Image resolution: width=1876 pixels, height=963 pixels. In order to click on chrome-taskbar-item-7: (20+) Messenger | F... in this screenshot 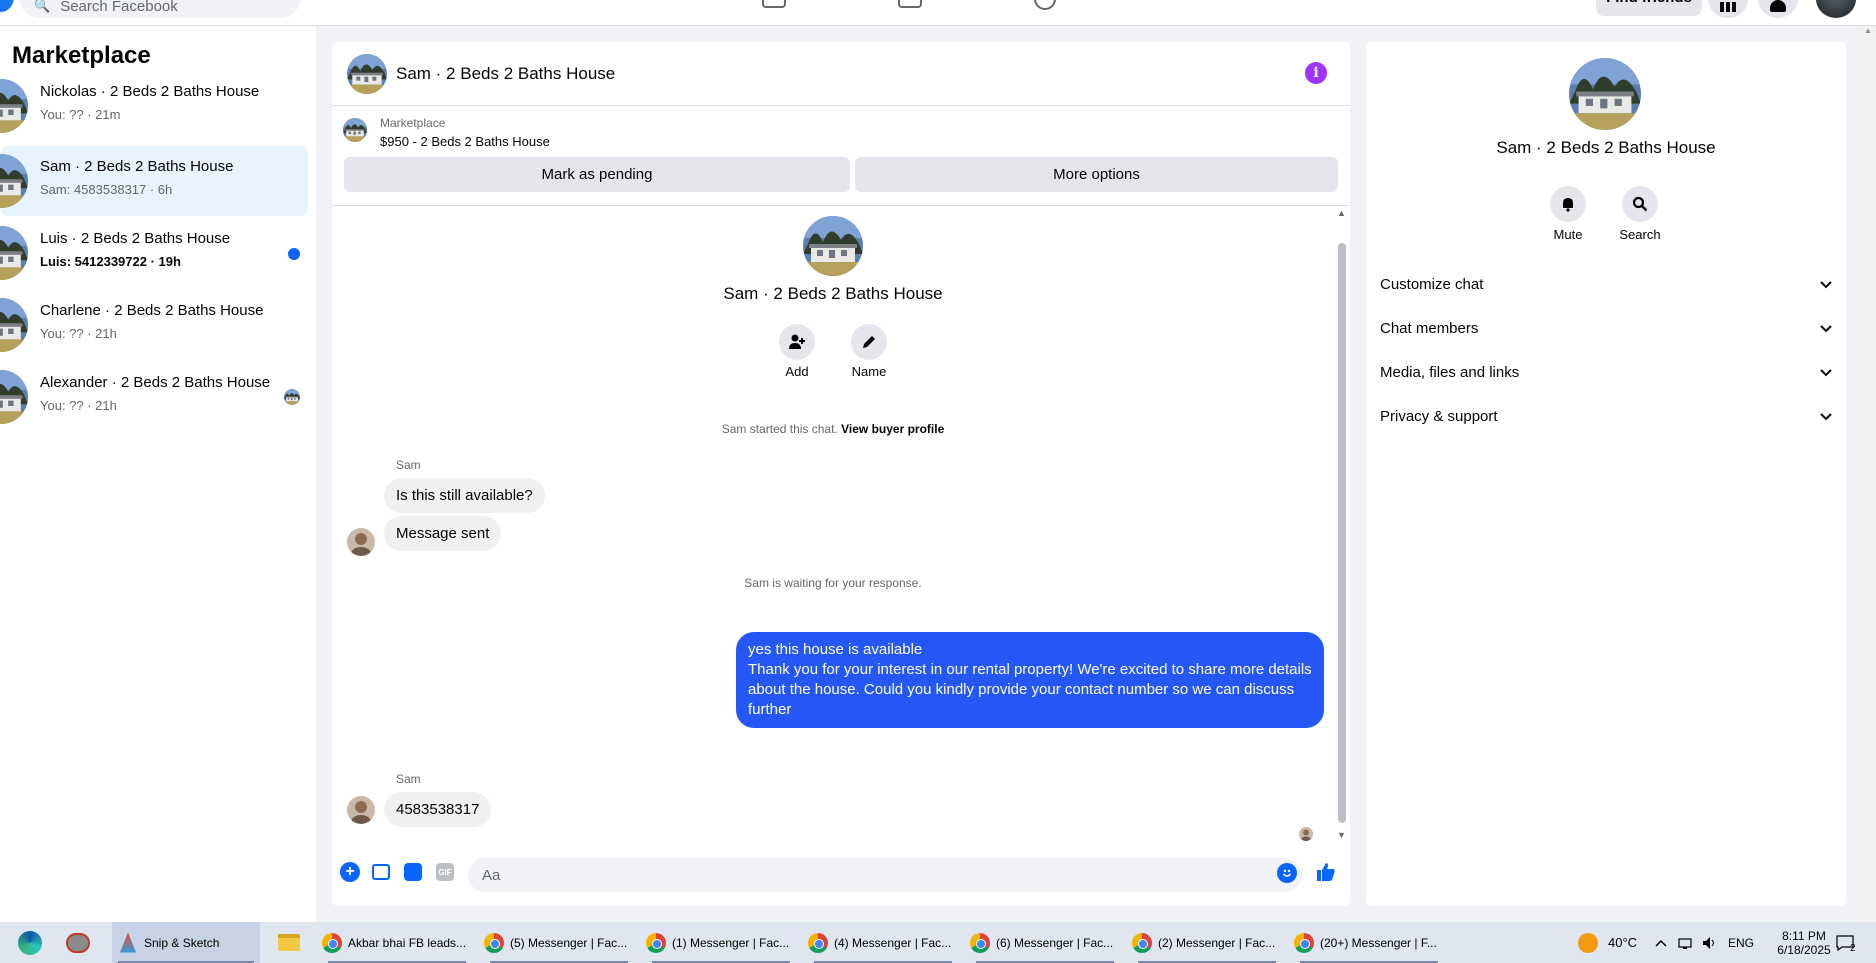, I will do `click(1369, 942)`.